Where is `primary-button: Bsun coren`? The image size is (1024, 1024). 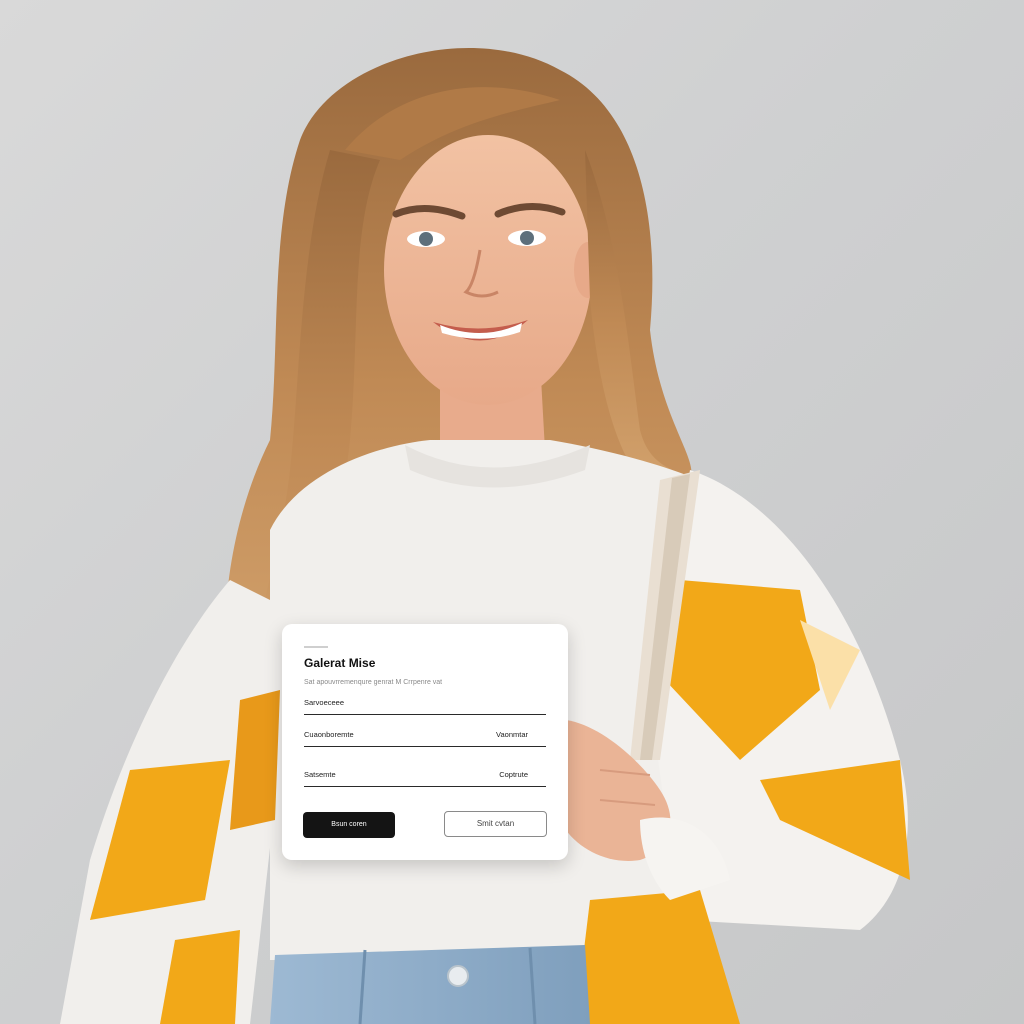 primary-button: Bsun coren is located at coordinates (349, 825).